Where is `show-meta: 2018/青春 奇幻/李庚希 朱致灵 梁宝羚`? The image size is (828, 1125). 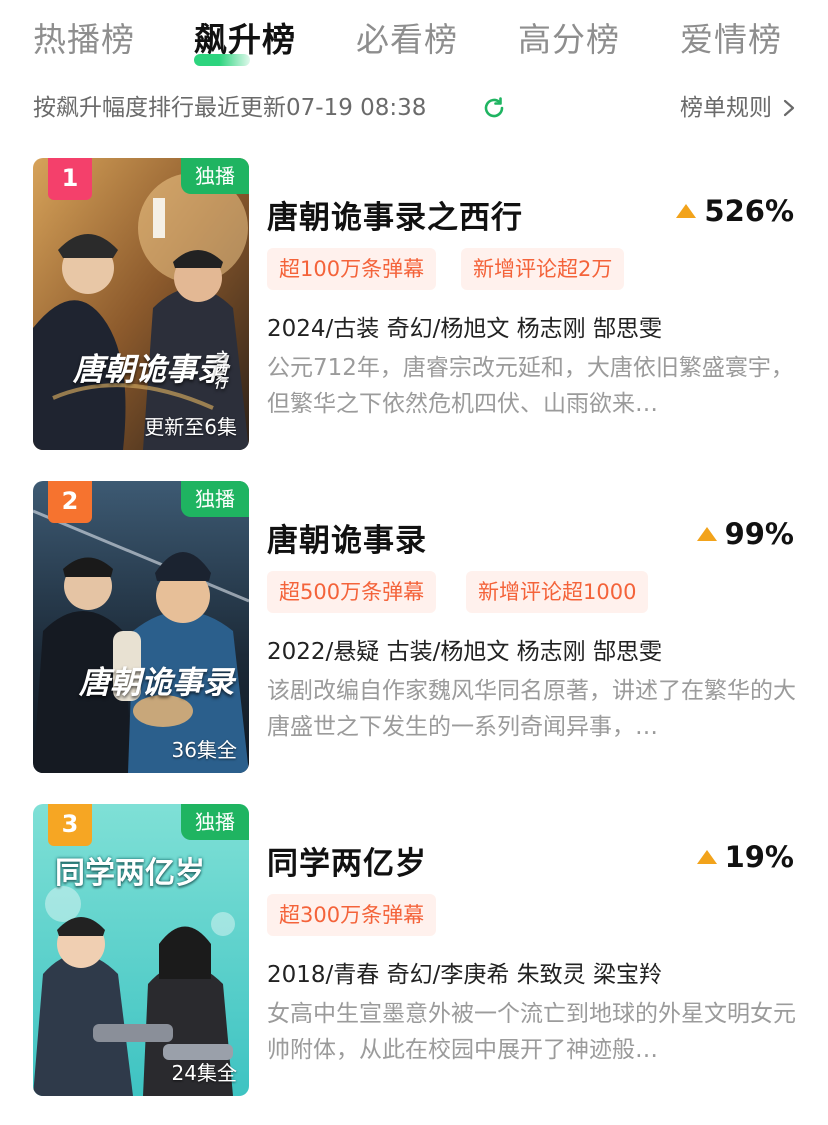 show-meta: 2018/青春 奇幻/李庚希 朱致灵 梁宝羚 is located at coordinates (464, 975).